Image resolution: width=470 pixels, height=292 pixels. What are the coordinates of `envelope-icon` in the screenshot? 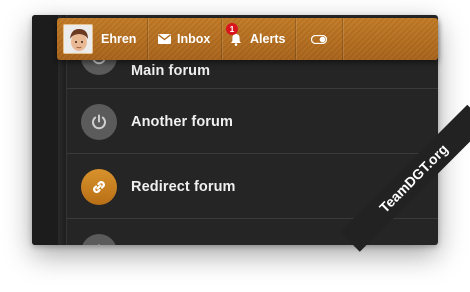 It's located at (164, 39).